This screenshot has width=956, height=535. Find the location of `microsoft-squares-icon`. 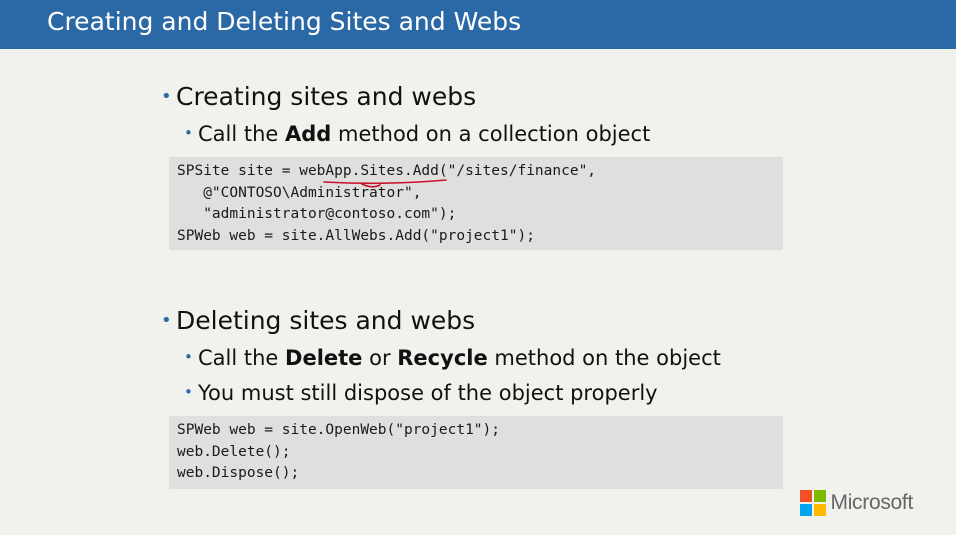

microsoft-squares-icon is located at coordinates (813, 503).